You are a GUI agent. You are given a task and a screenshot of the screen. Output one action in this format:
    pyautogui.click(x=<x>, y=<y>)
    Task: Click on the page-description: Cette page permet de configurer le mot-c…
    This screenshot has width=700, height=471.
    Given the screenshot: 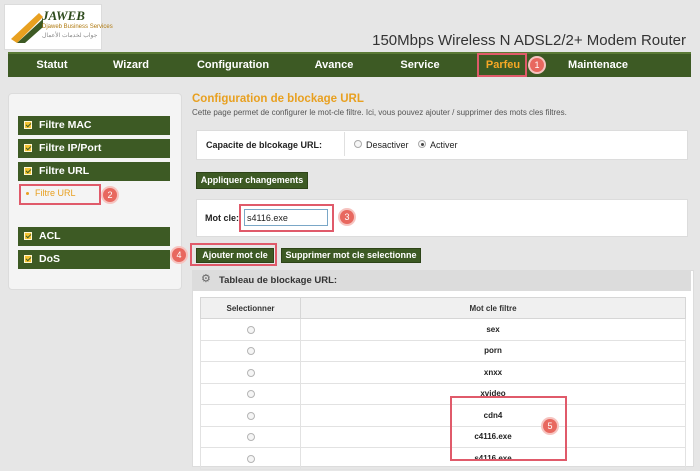 What is the action you would take?
    pyautogui.click(x=379, y=112)
    